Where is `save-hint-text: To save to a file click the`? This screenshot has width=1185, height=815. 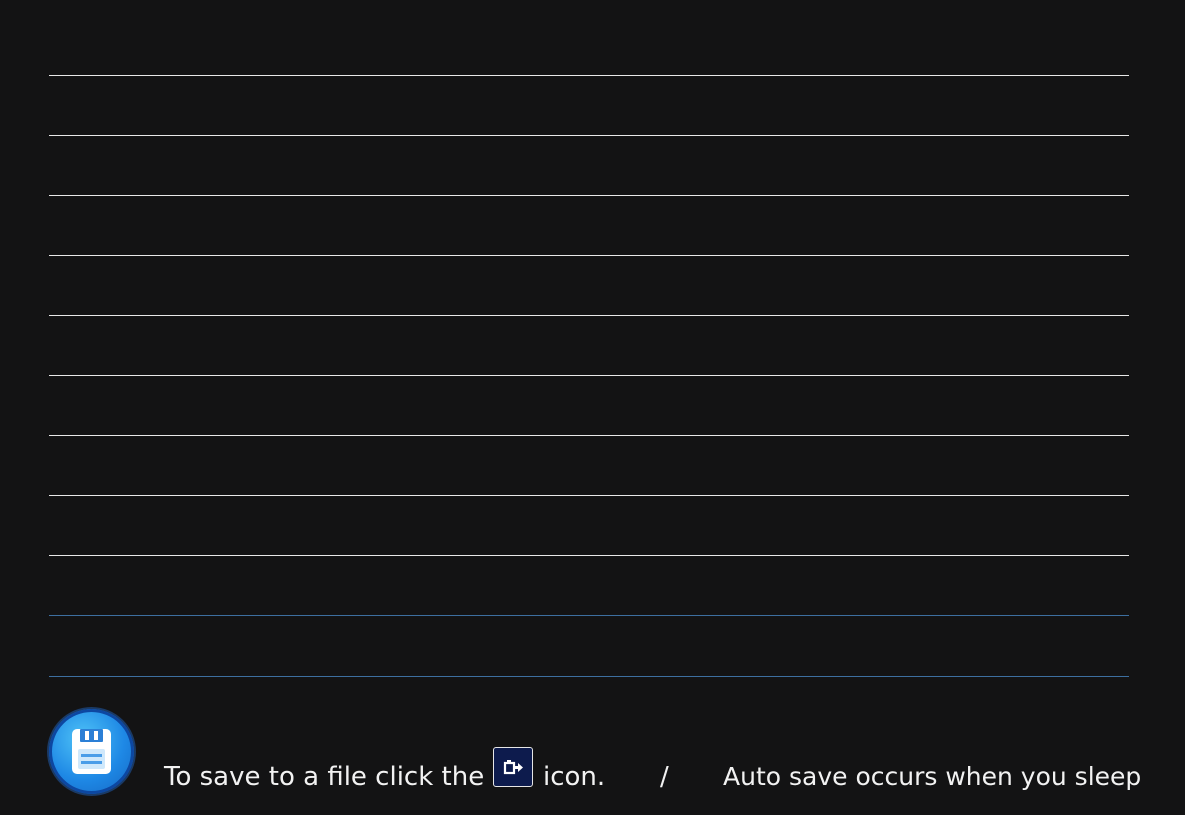 save-hint-text: To save to a file click the is located at coordinates (324, 777).